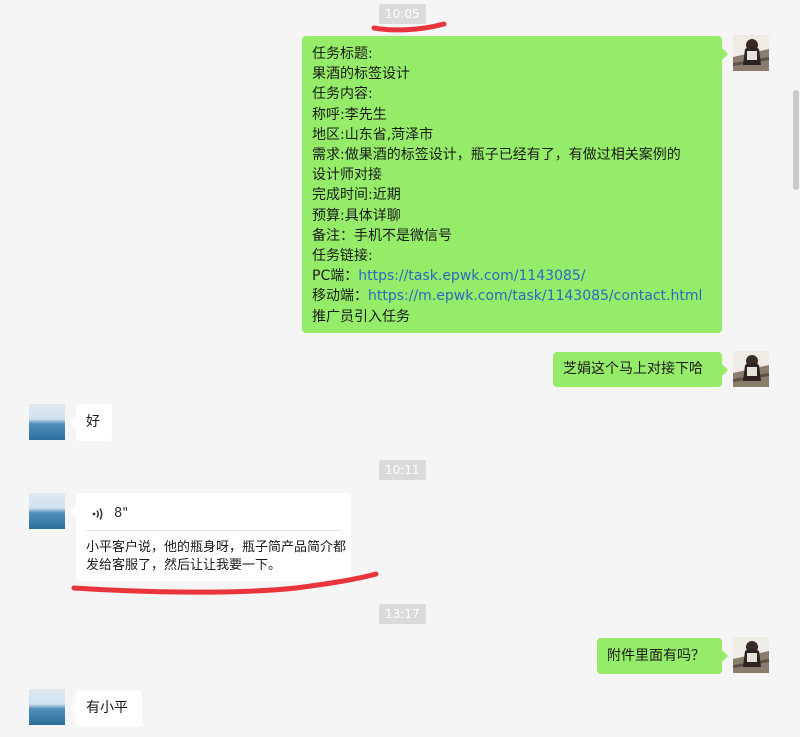 This screenshot has width=800, height=737. What do you see at coordinates (471, 276) in the screenshot?
I see `pc-task-link: https://task.epwk.com/1143085/` at bounding box center [471, 276].